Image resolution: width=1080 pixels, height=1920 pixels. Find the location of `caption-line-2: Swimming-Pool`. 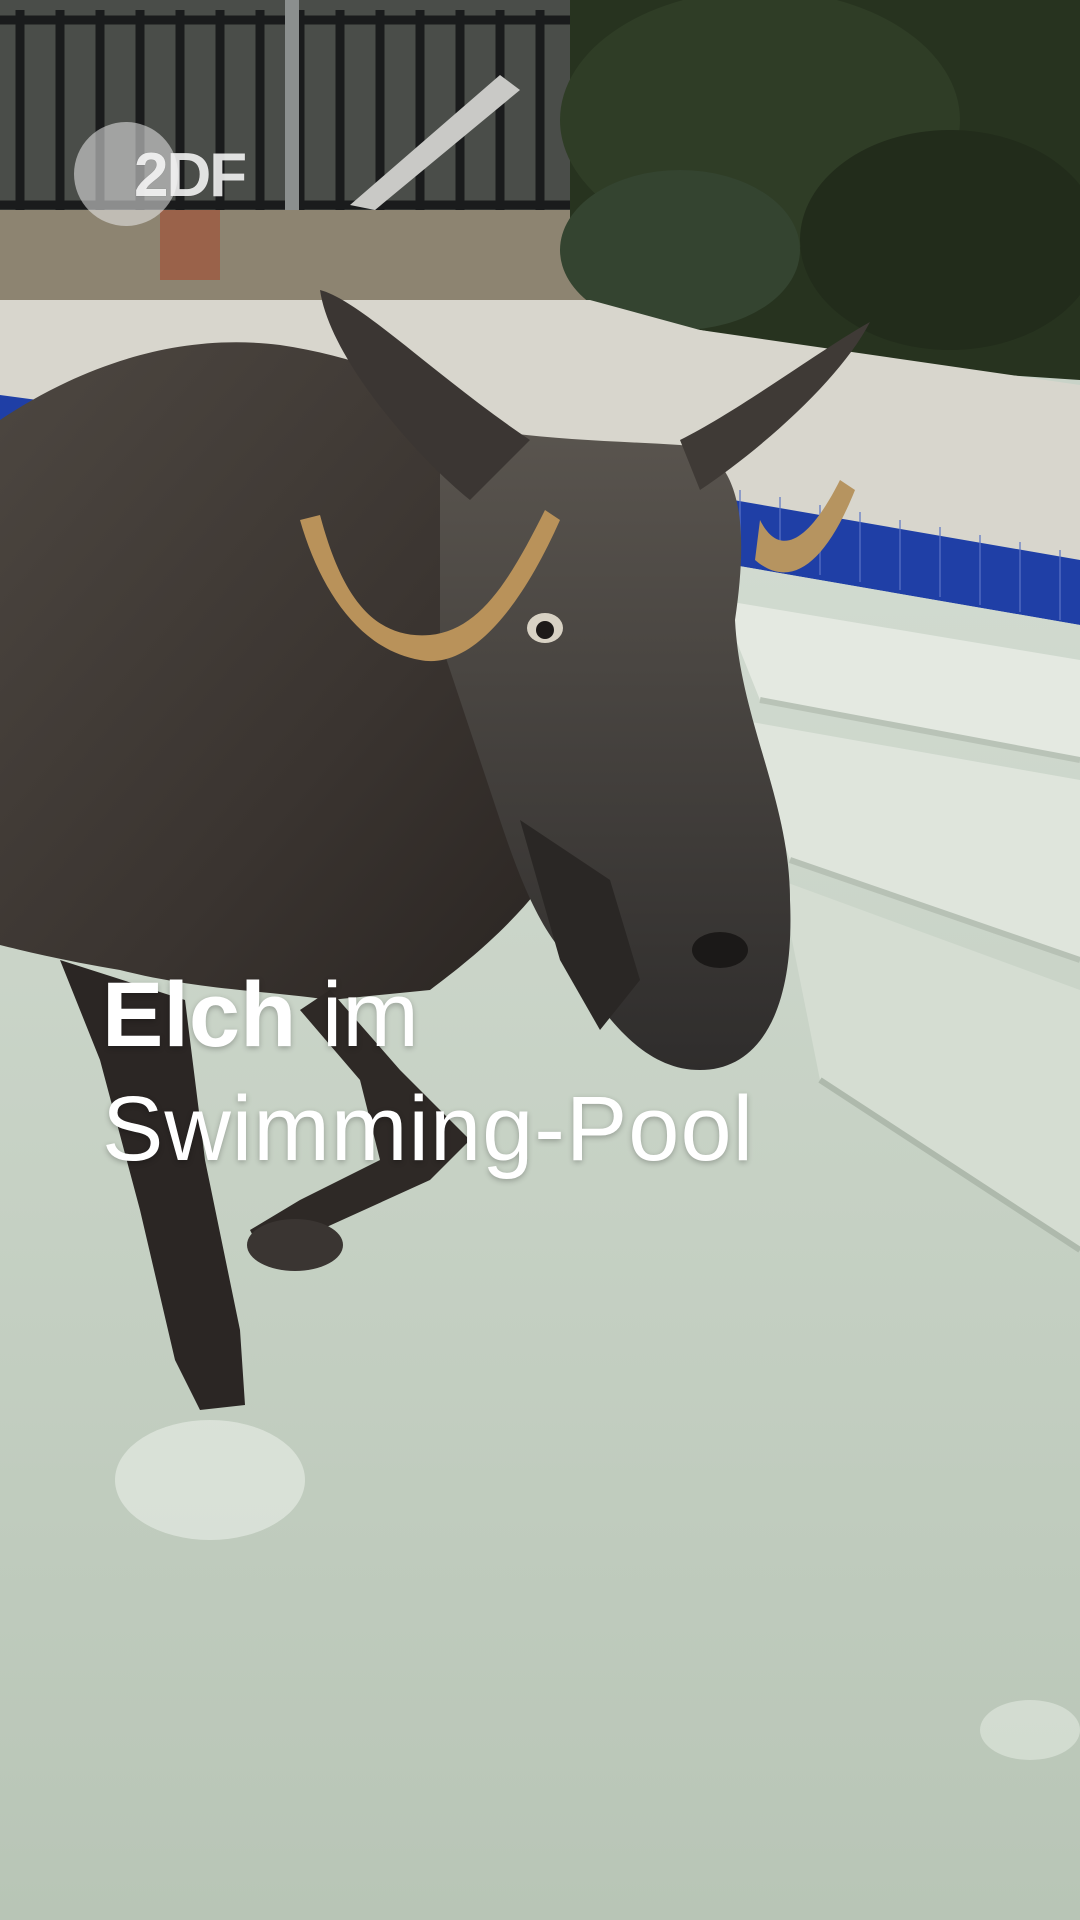

caption-line-2: Swimming-Pool is located at coordinates (428, 1129).